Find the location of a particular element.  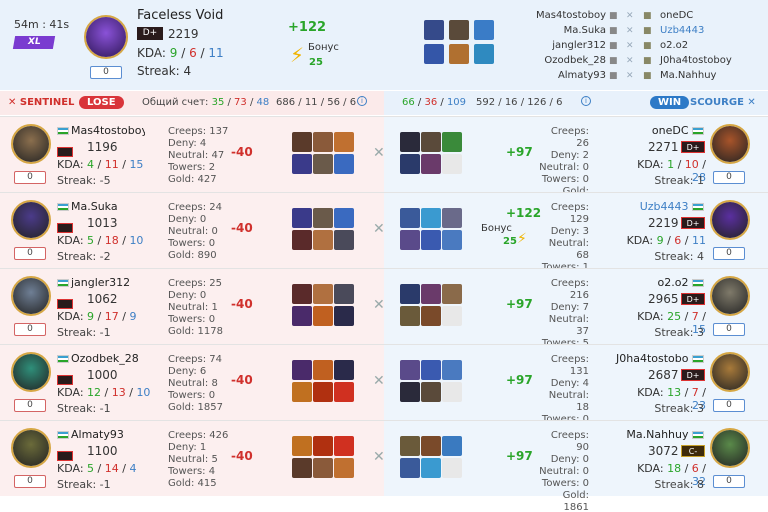

player-name-text: o2.o2 is located at coordinates (673, 282).